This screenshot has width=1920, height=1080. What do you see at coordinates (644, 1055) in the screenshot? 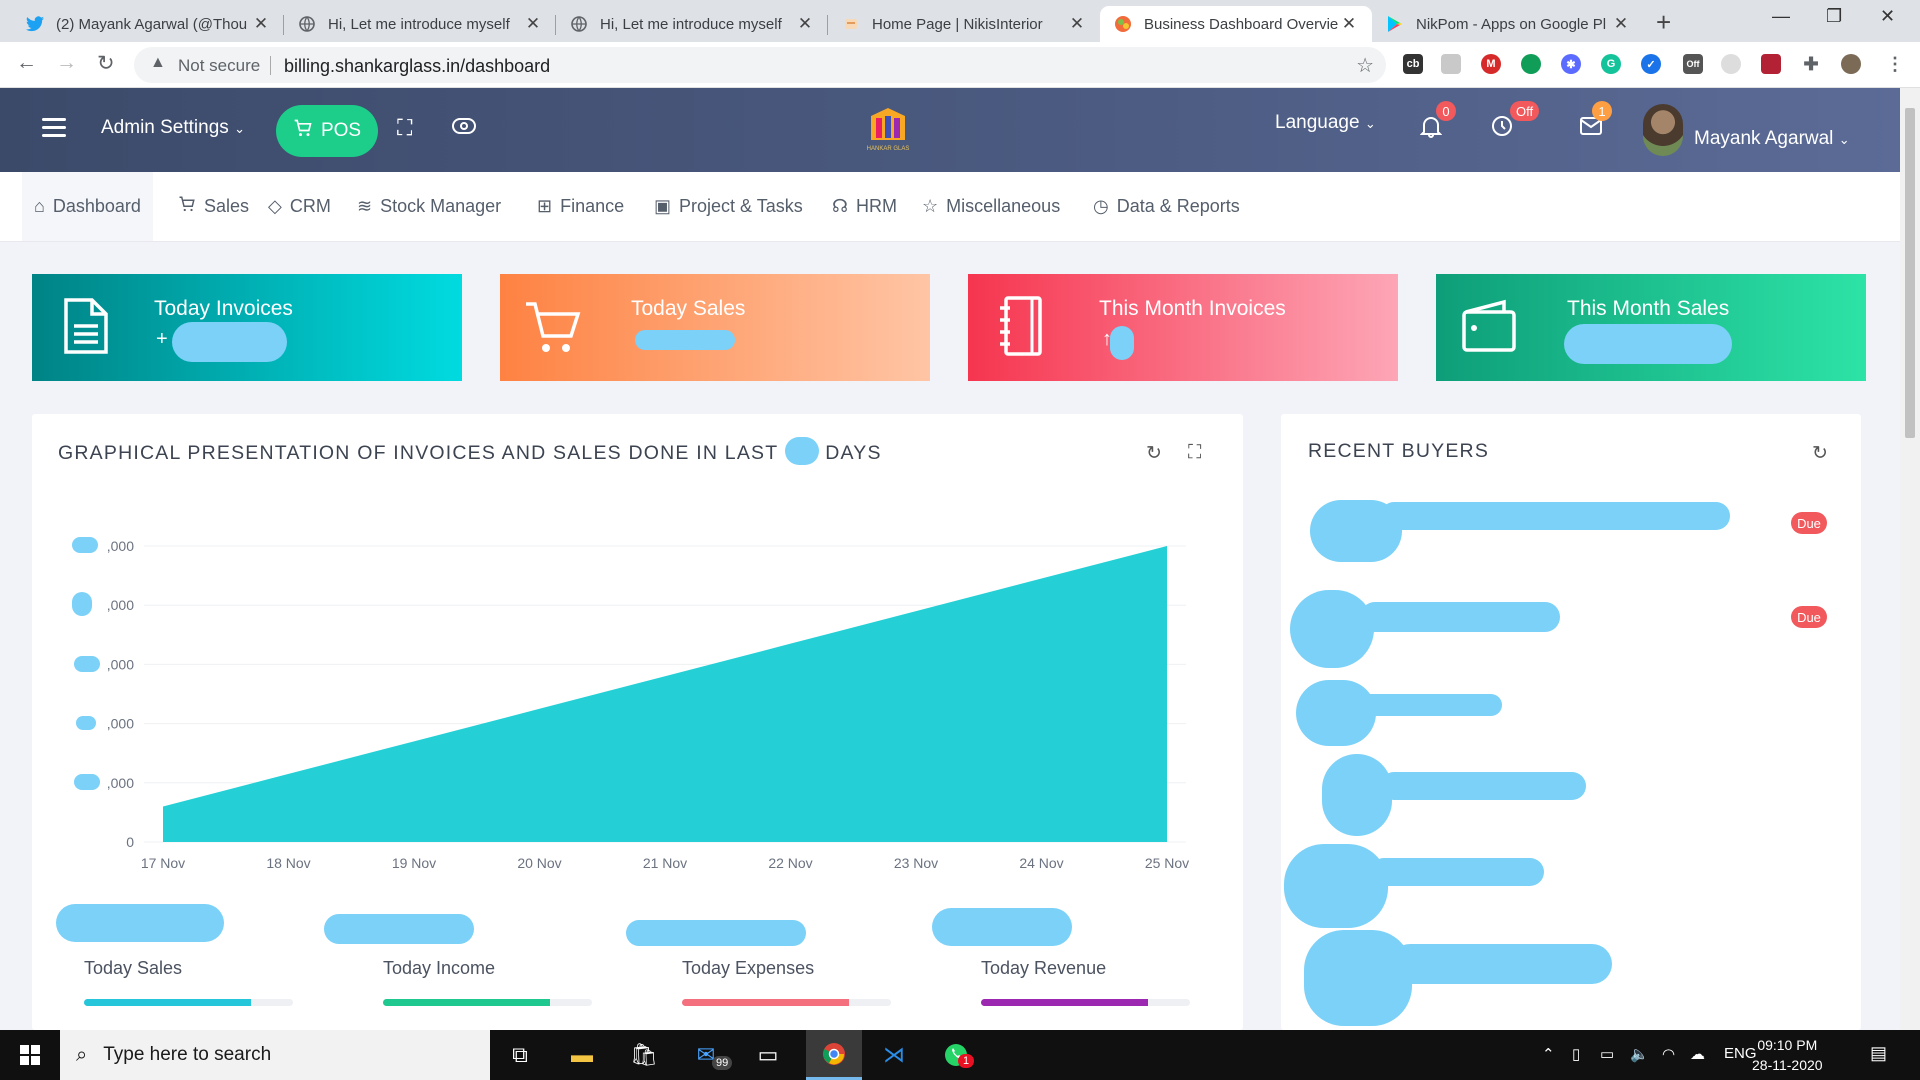
I see `store-icon: 🛍` at bounding box center [644, 1055].